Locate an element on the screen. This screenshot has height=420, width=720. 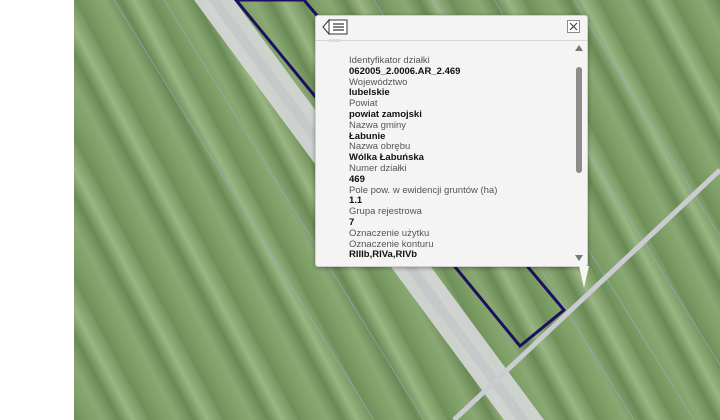
field-value: RIIIb,RIVa,RIVb is located at coordinates (383, 255).